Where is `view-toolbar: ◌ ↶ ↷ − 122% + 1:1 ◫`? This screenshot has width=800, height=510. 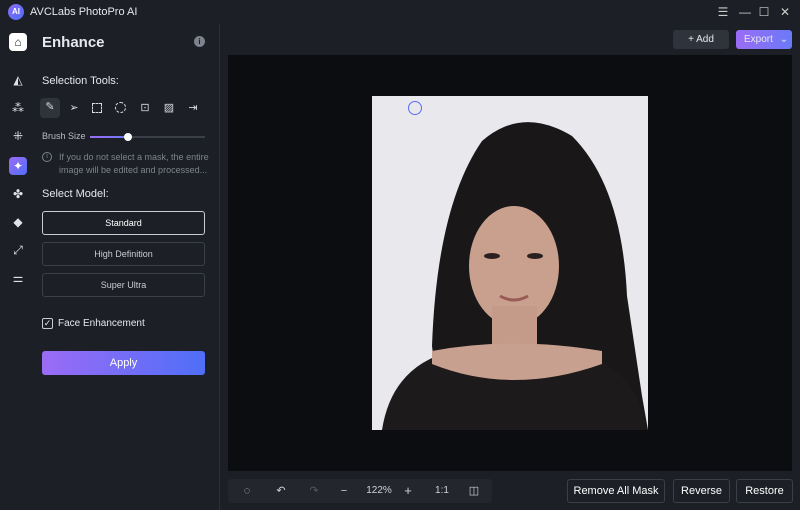
view-toolbar: ◌ ↶ ↷ − 122% + 1:1 ◫ is located at coordinates (360, 491).